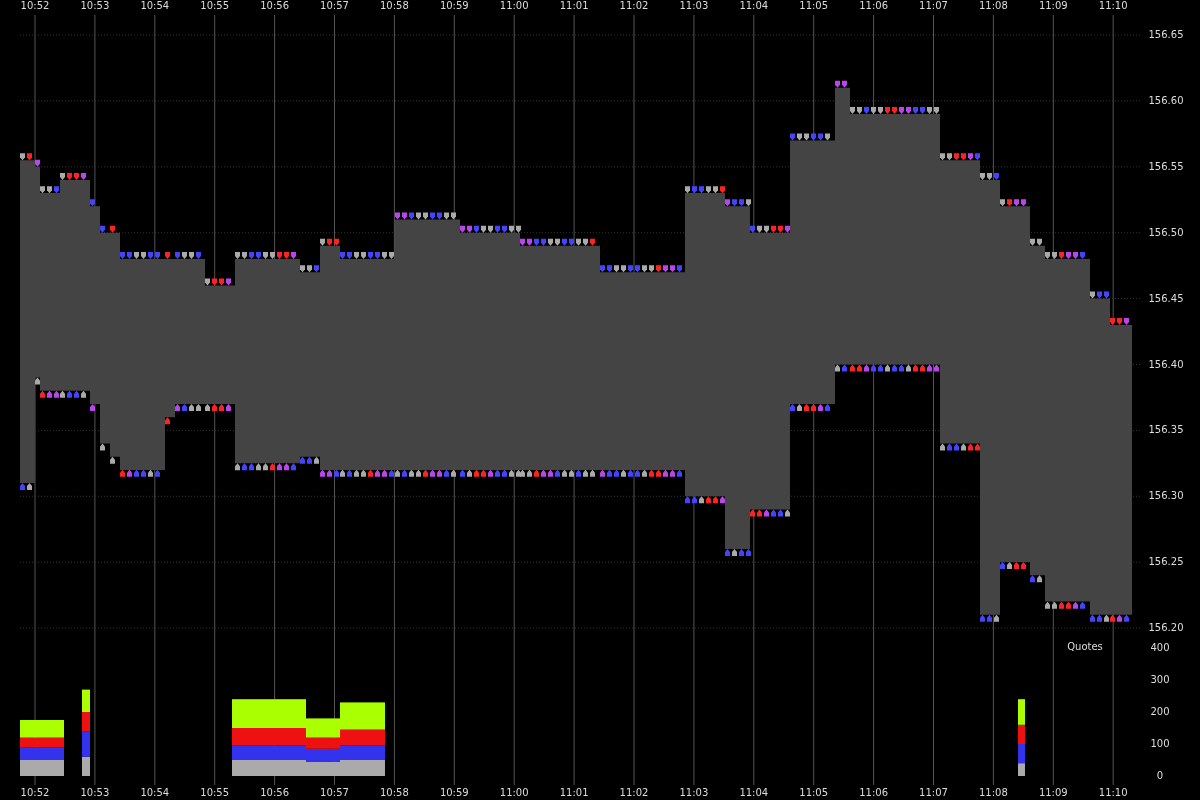  What do you see at coordinates (1166, 35) in the screenshot?
I see `price-label: 156.65` at bounding box center [1166, 35].